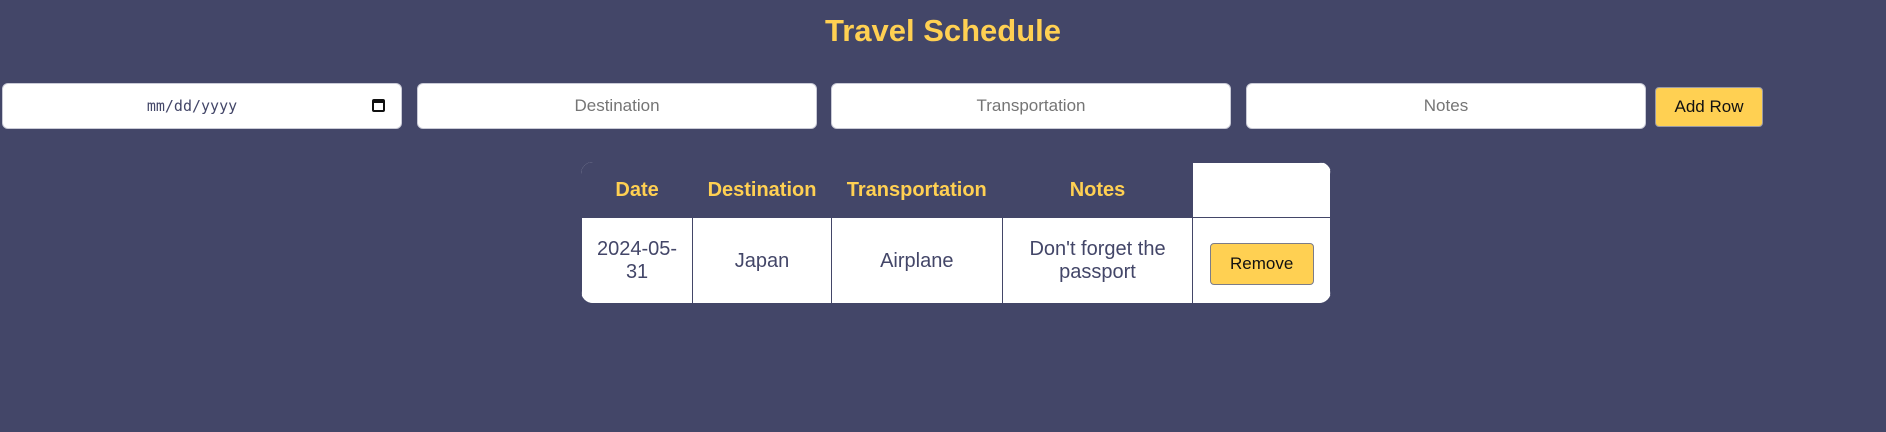 Image resolution: width=1886 pixels, height=432 pixels. Describe the element at coordinates (916, 190) in the screenshot. I see `column-header-transportation: Transportation` at that location.